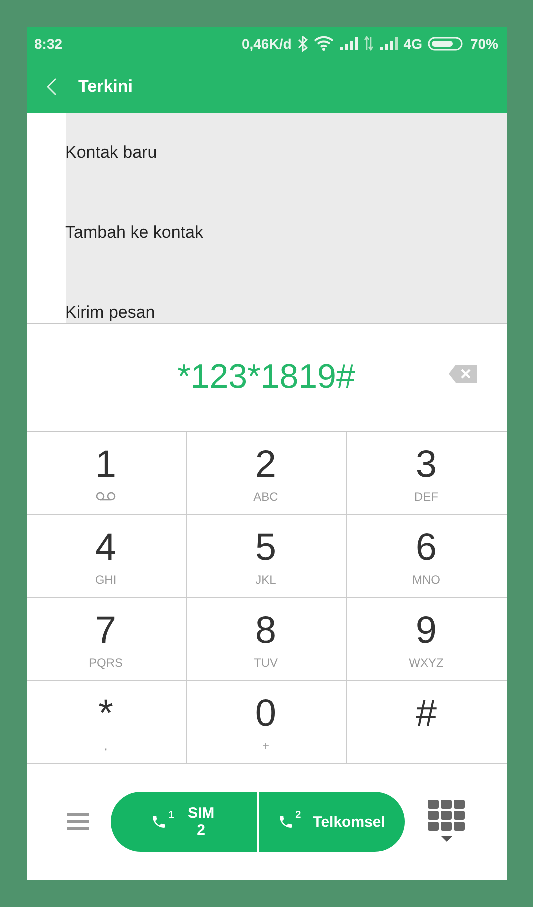 This screenshot has height=907, width=533. Describe the element at coordinates (427, 714) in the screenshot. I see `key-digit: #` at that location.